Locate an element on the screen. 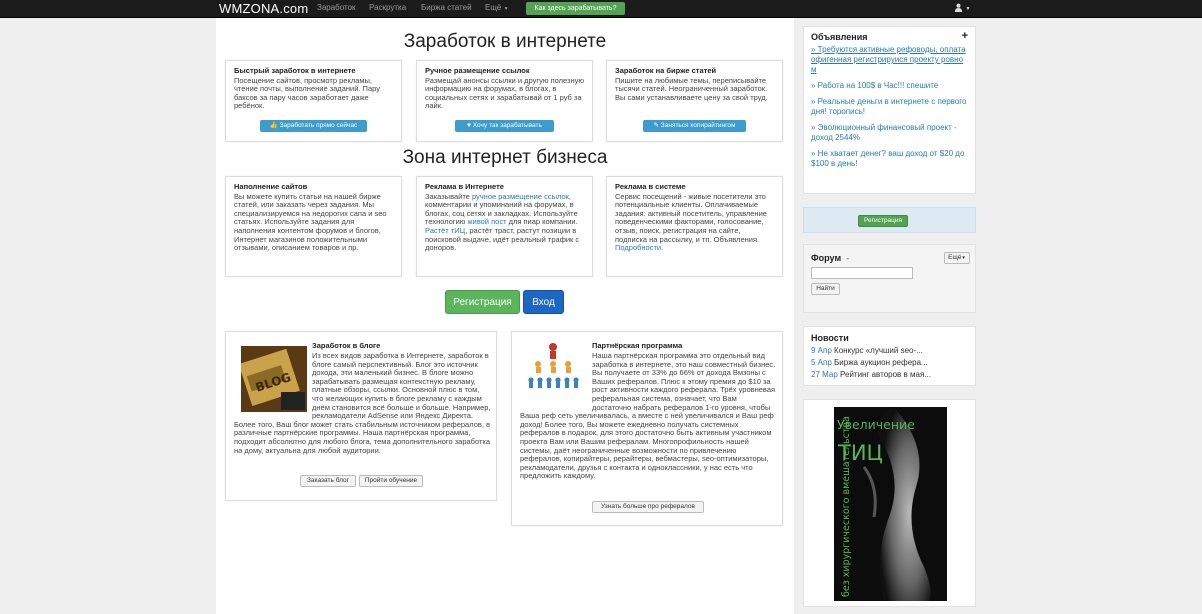  earn-now-label: Заработать прямо сейчас is located at coordinates (318, 125).